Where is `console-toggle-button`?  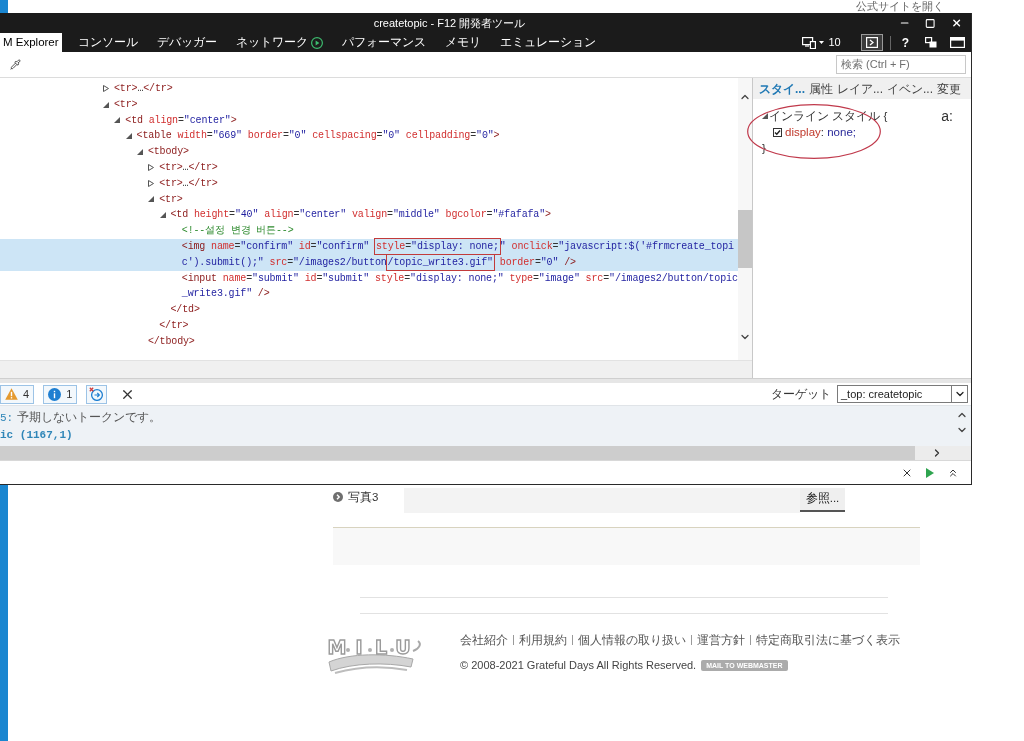
console-toggle-button is located at coordinates (871, 42).